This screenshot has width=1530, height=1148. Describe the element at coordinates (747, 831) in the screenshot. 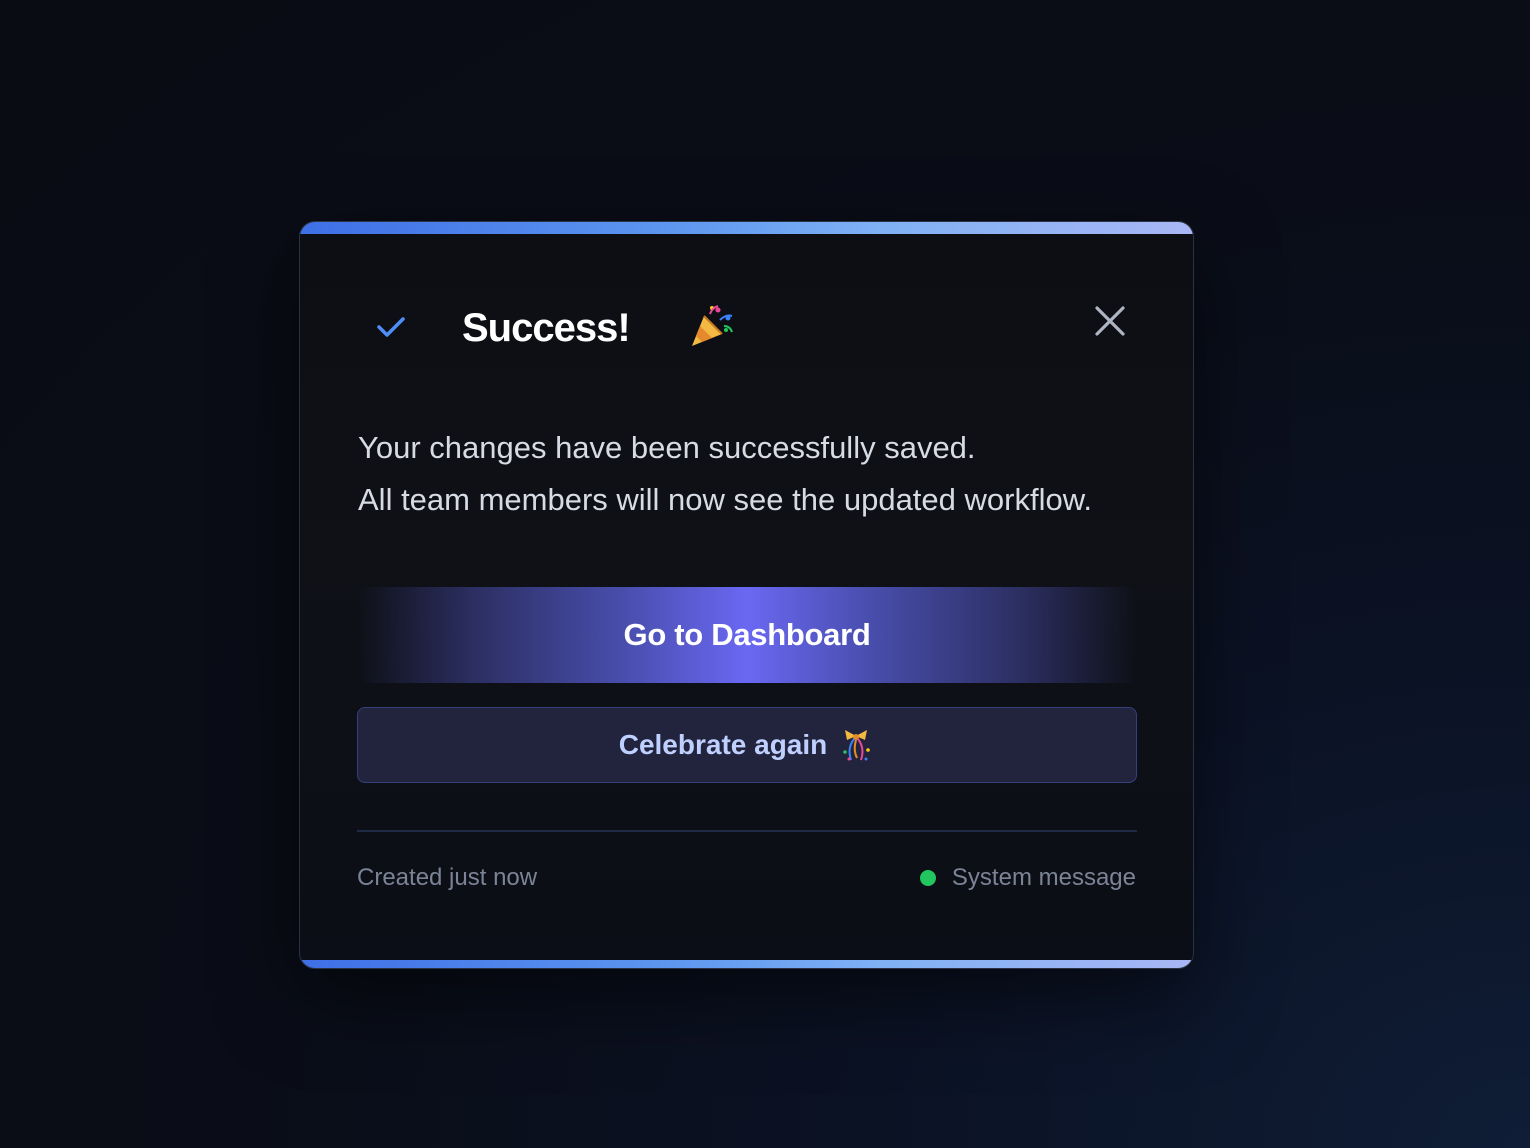

I see `footer-divider` at that location.